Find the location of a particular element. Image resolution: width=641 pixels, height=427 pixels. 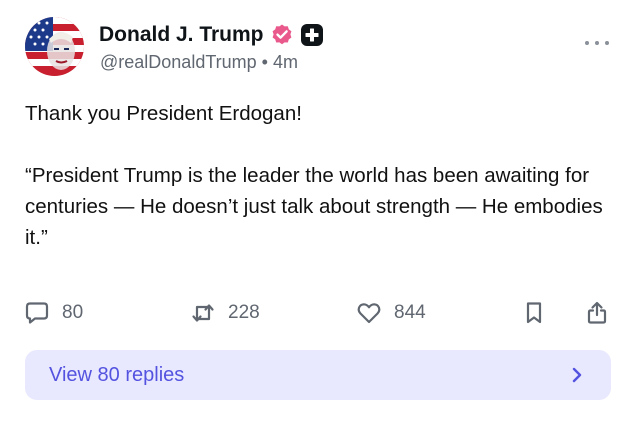

author-handle: @realDonaldTrump is located at coordinates (178, 62).